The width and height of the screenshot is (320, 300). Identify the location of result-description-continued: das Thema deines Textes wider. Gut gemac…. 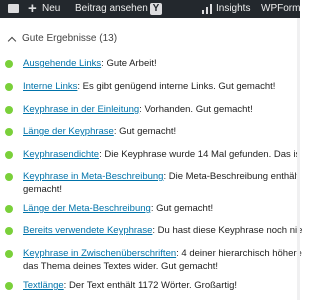
(121, 266).